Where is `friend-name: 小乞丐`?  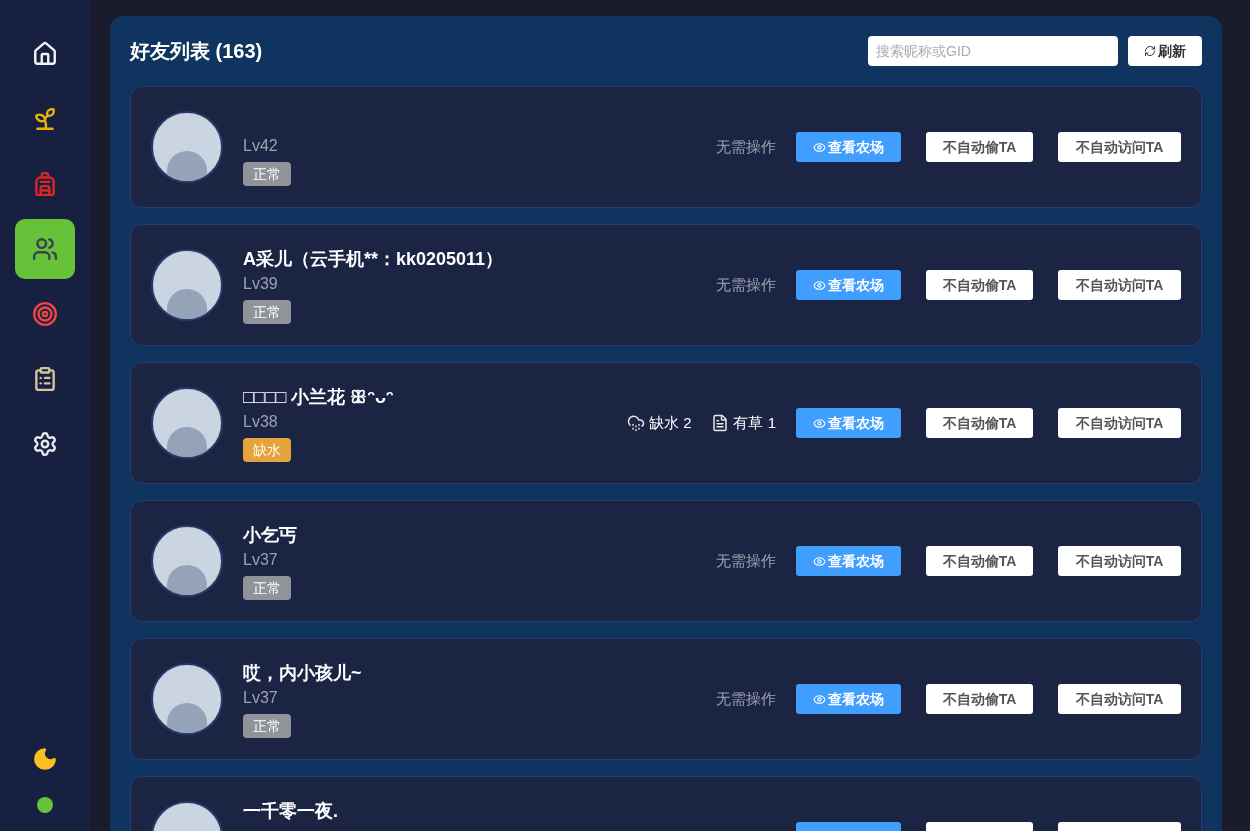
friend-name: 小乞丐 is located at coordinates (270, 535).